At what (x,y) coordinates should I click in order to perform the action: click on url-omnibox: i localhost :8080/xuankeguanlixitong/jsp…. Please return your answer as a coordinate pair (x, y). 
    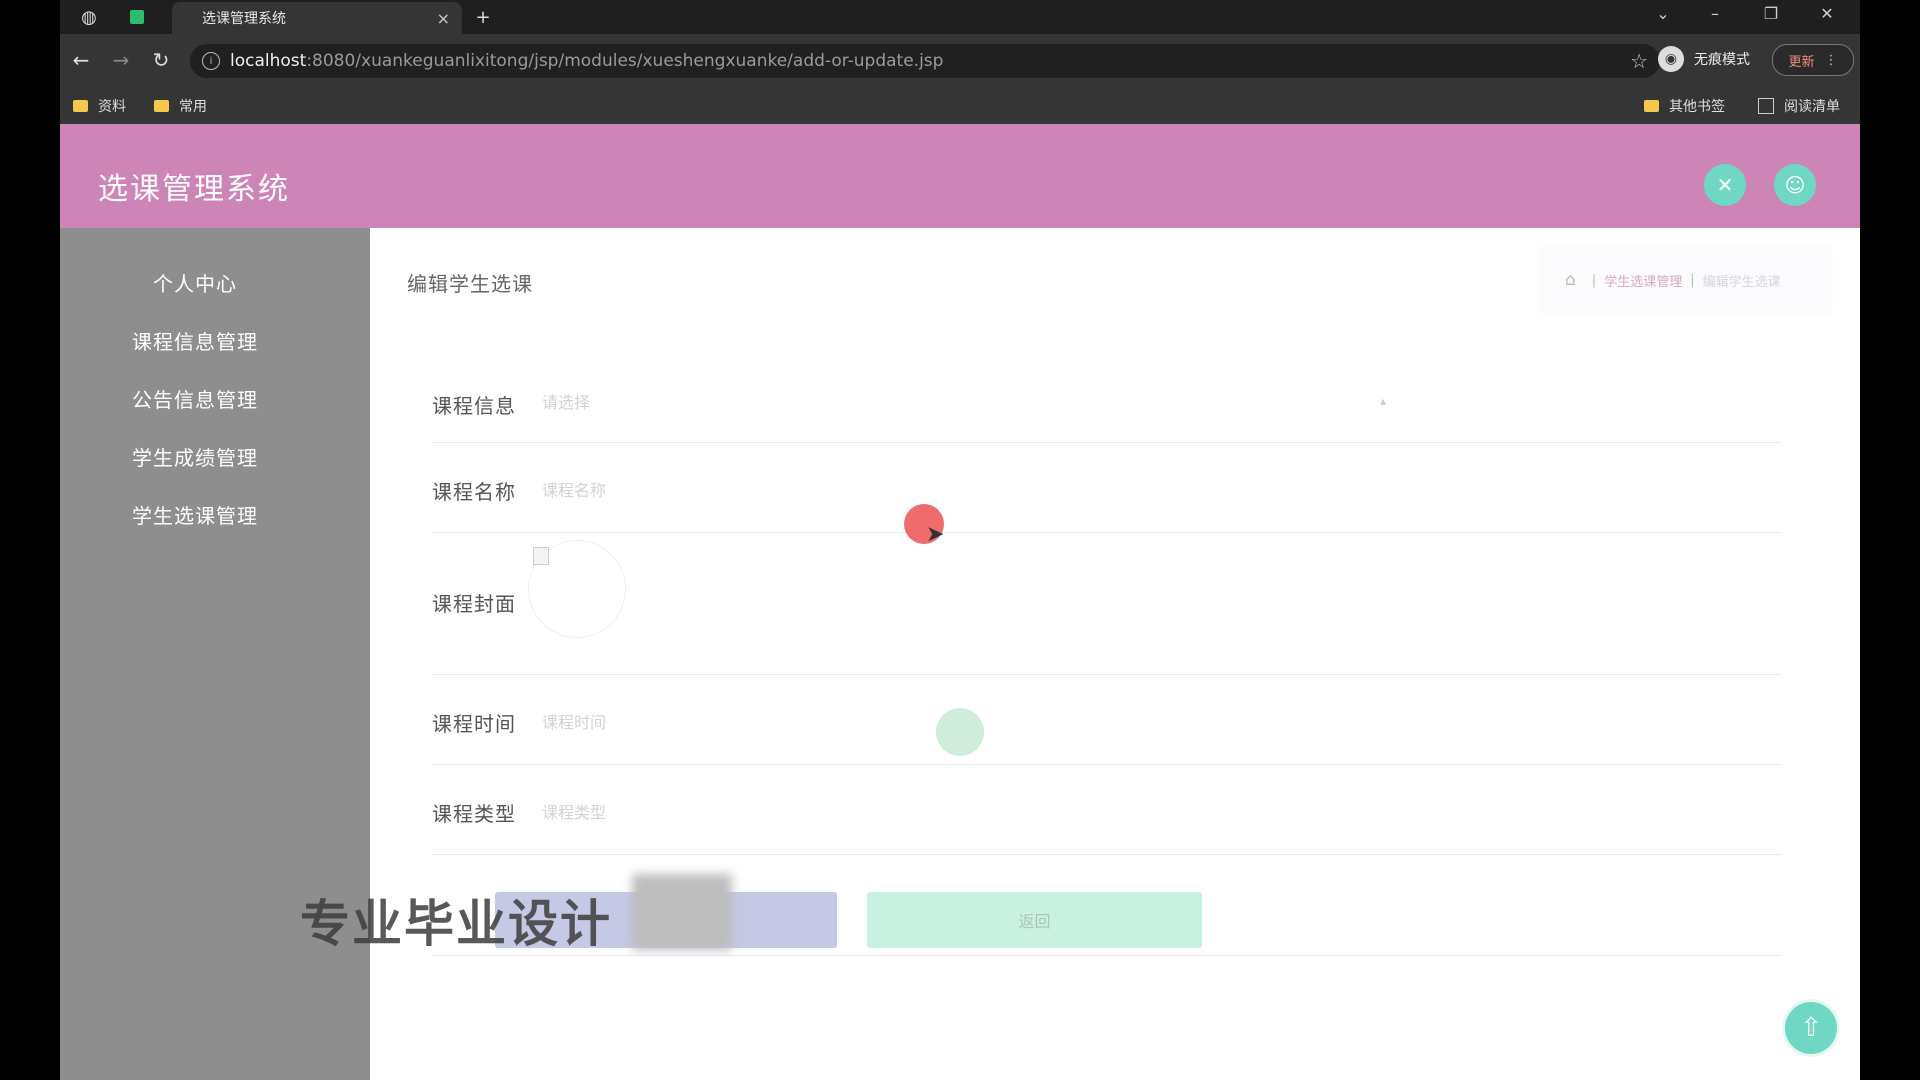
    Looking at the image, I should click on (925, 61).